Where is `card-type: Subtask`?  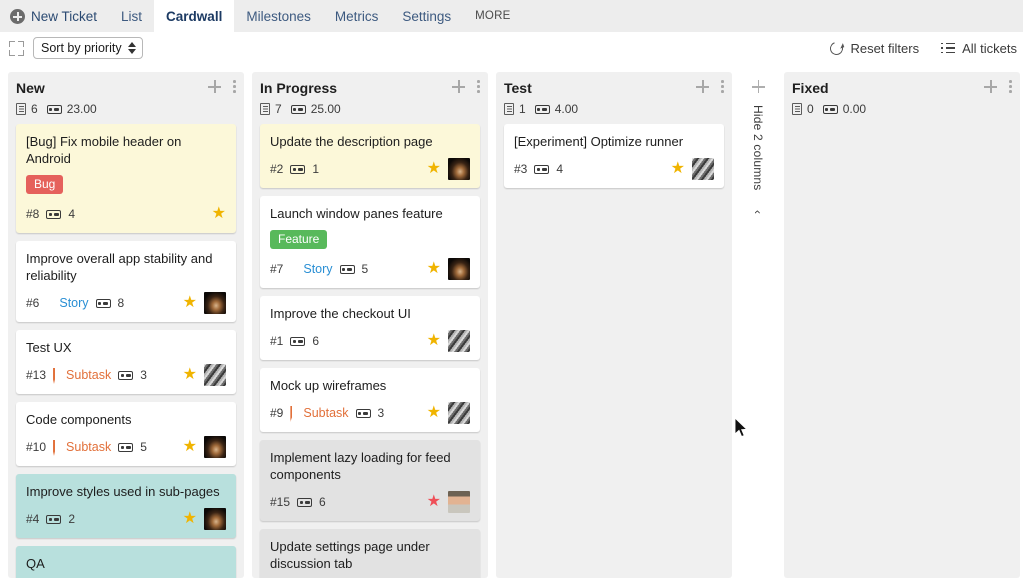 card-type: Subtask is located at coordinates (319, 414).